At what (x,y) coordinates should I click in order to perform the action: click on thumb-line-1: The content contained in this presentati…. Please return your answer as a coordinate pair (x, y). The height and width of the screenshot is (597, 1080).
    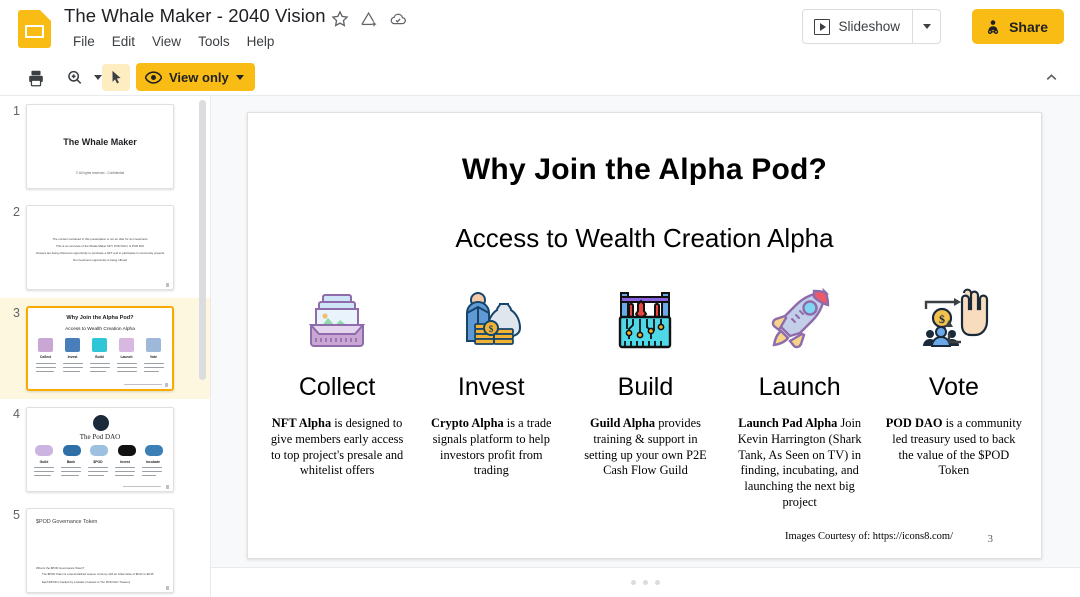
    Looking at the image, I should click on (100, 239).